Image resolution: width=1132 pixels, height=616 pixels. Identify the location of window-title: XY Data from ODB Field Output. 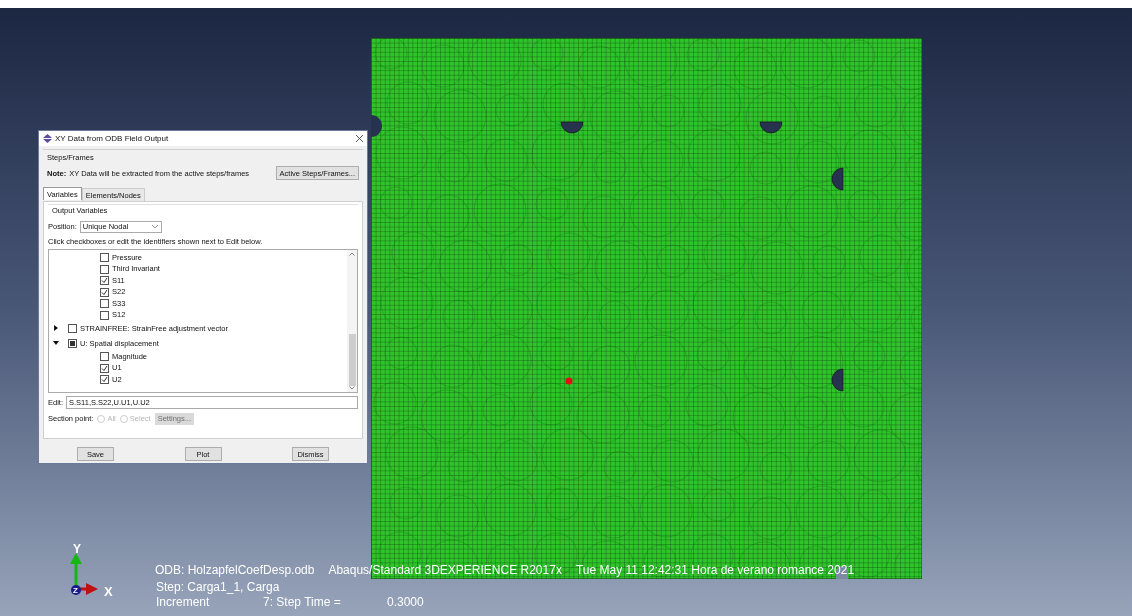
(112, 138).